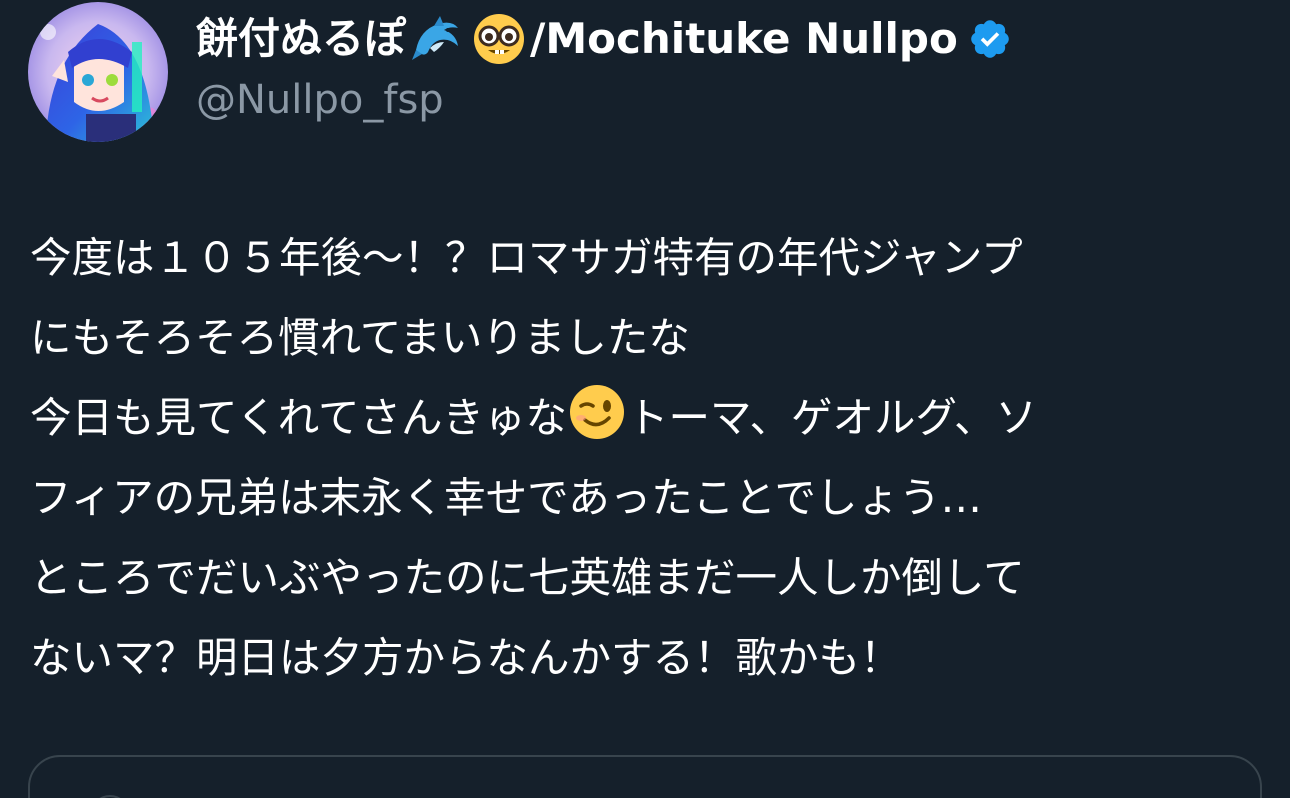 Image resolution: width=1290 pixels, height=798 pixels. I want to click on tweet-line-text: 今度は１０５年後〜！？ロマサガ特有の年代ジャンプ, so click(526, 257).